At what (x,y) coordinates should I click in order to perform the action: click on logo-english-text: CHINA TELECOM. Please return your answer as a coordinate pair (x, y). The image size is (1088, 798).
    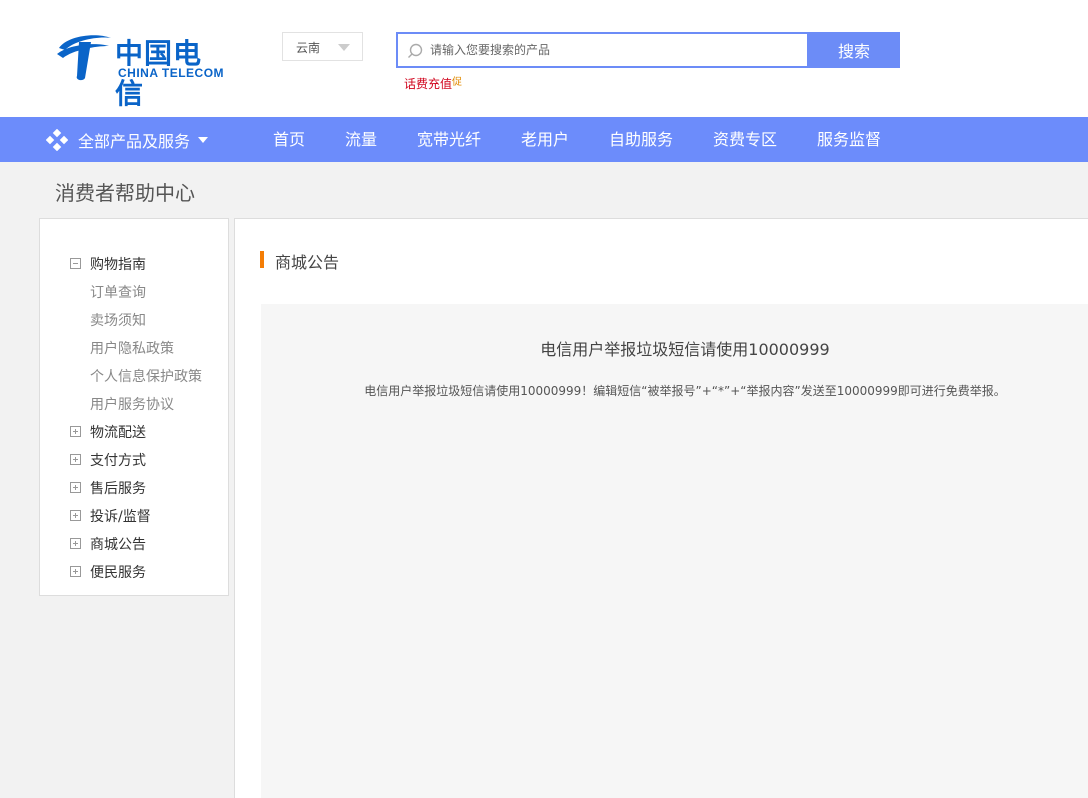
    Looking at the image, I should click on (171, 73).